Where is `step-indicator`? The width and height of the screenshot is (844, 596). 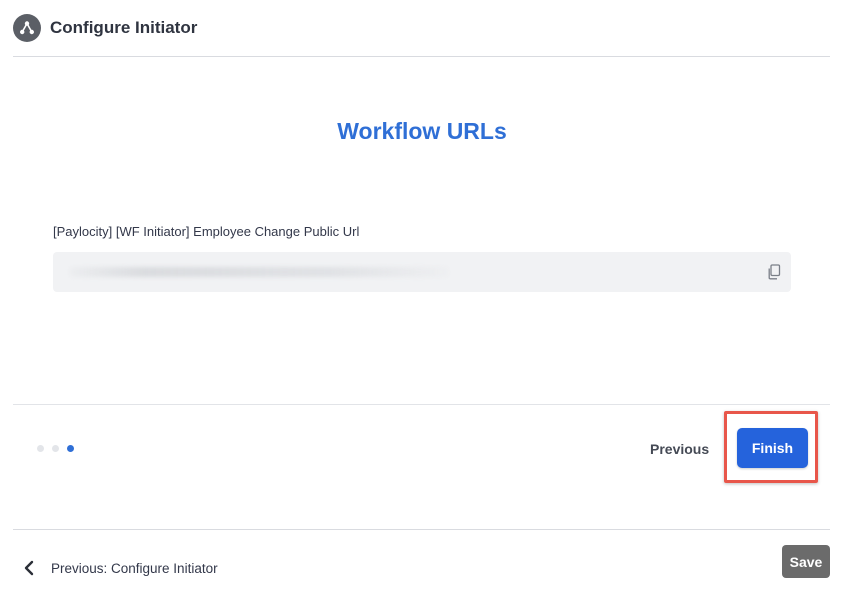 step-indicator is located at coordinates (55, 448).